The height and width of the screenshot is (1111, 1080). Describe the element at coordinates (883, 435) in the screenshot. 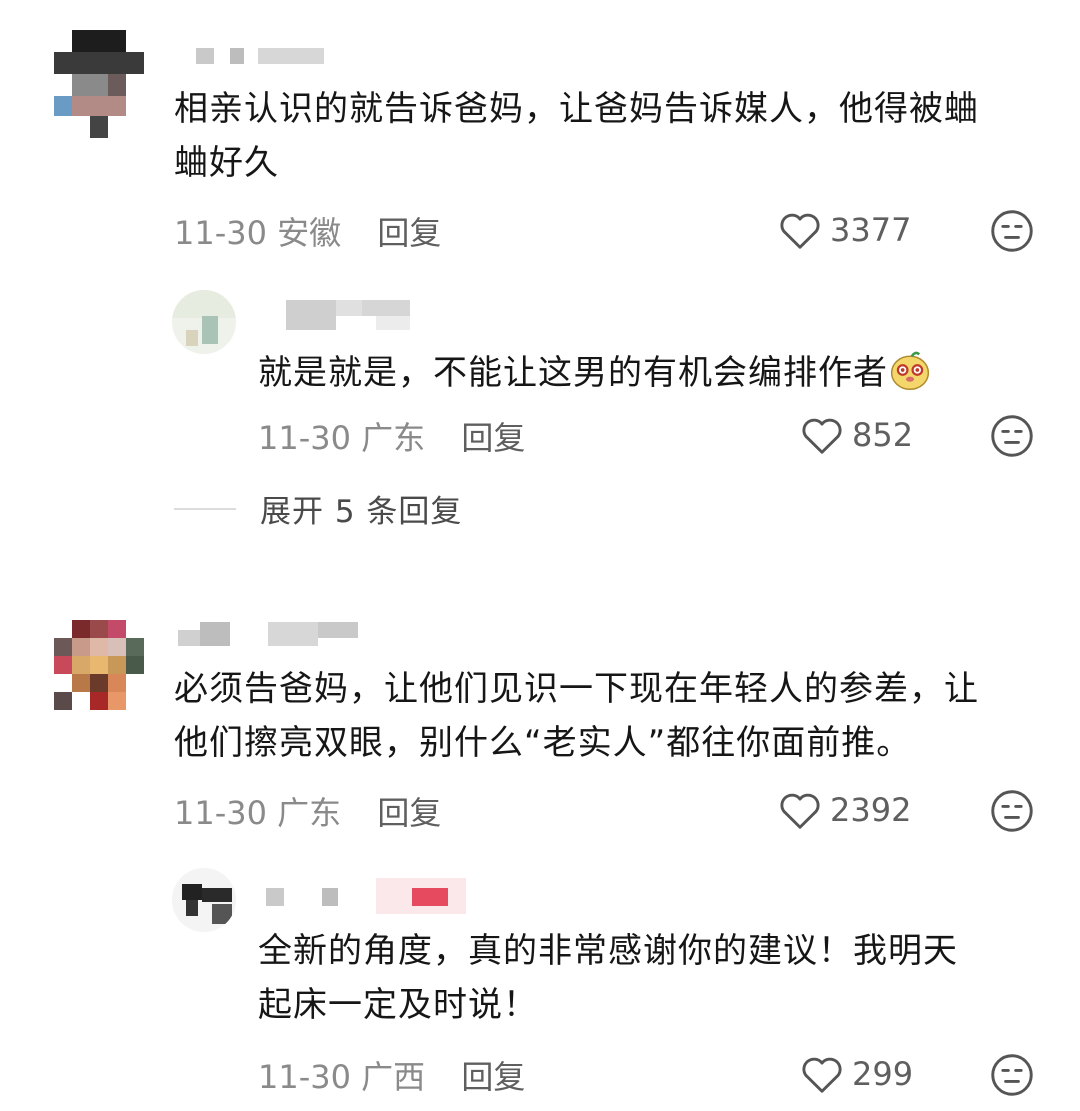

I see `like-count: 852` at that location.